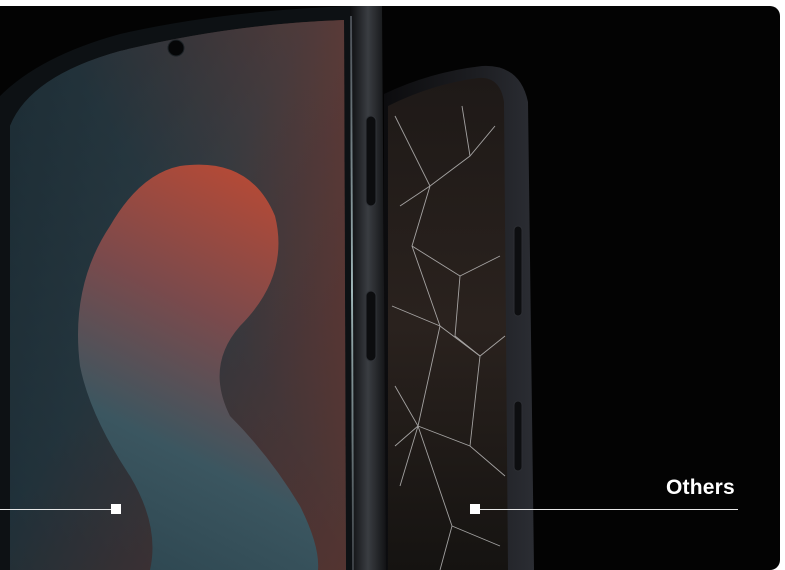  I want to click on right-pointer-line, so click(608, 509).